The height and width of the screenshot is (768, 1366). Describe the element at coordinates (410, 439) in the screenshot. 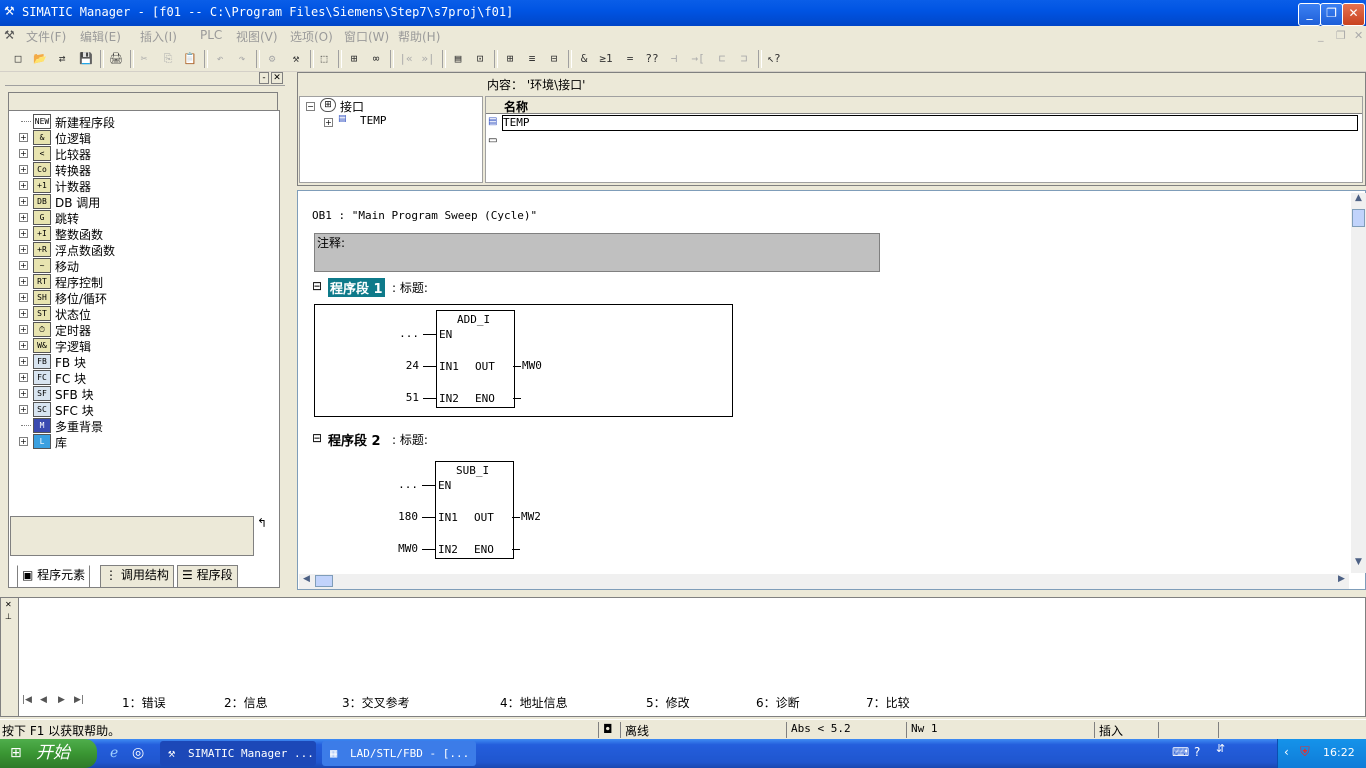

I see `network-2-title: : 标题:` at that location.